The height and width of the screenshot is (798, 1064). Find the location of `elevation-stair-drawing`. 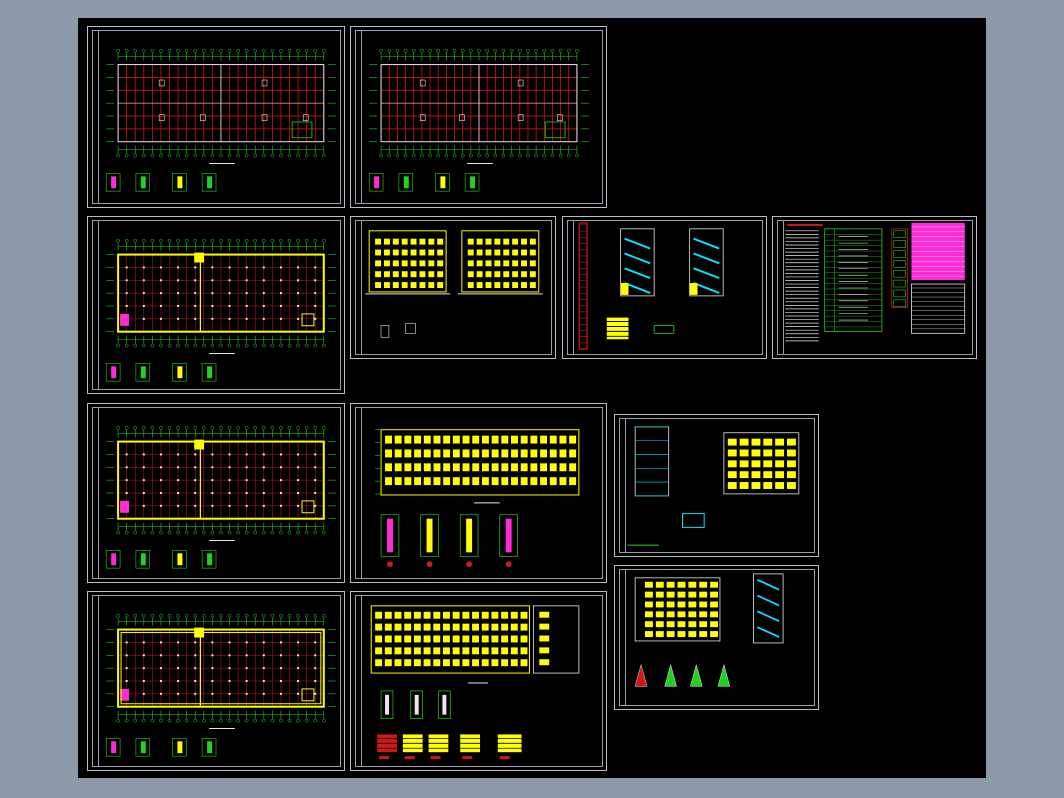

elevation-stair-drawing is located at coordinates (709, 630).